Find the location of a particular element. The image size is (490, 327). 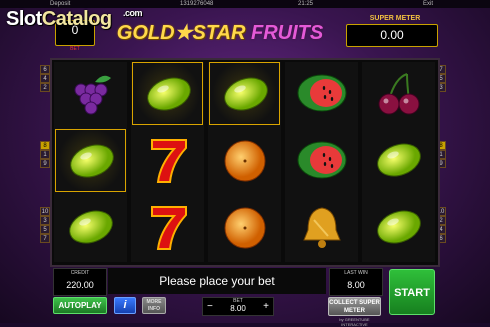

clock: 21:25 is located at coordinates (306, 4).